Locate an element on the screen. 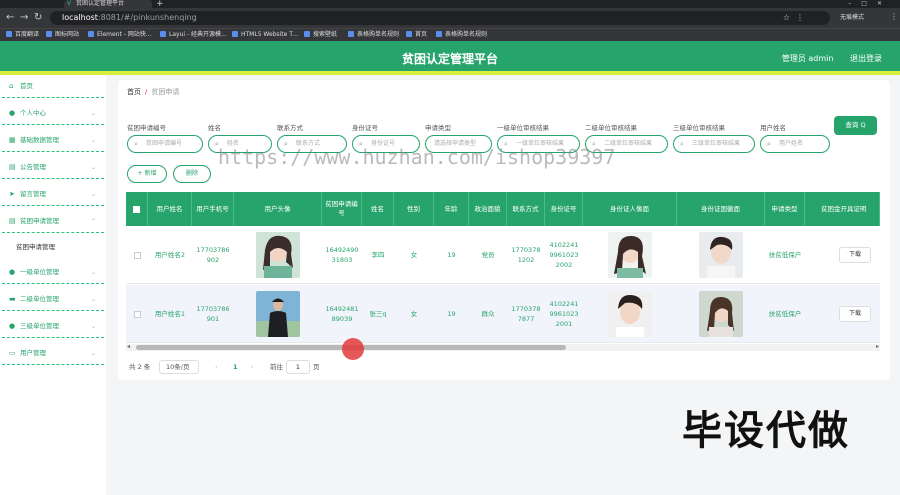 The height and width of the screenshot is (495, 900). search-icon: ⌕ is located at coordinates (682, 144).